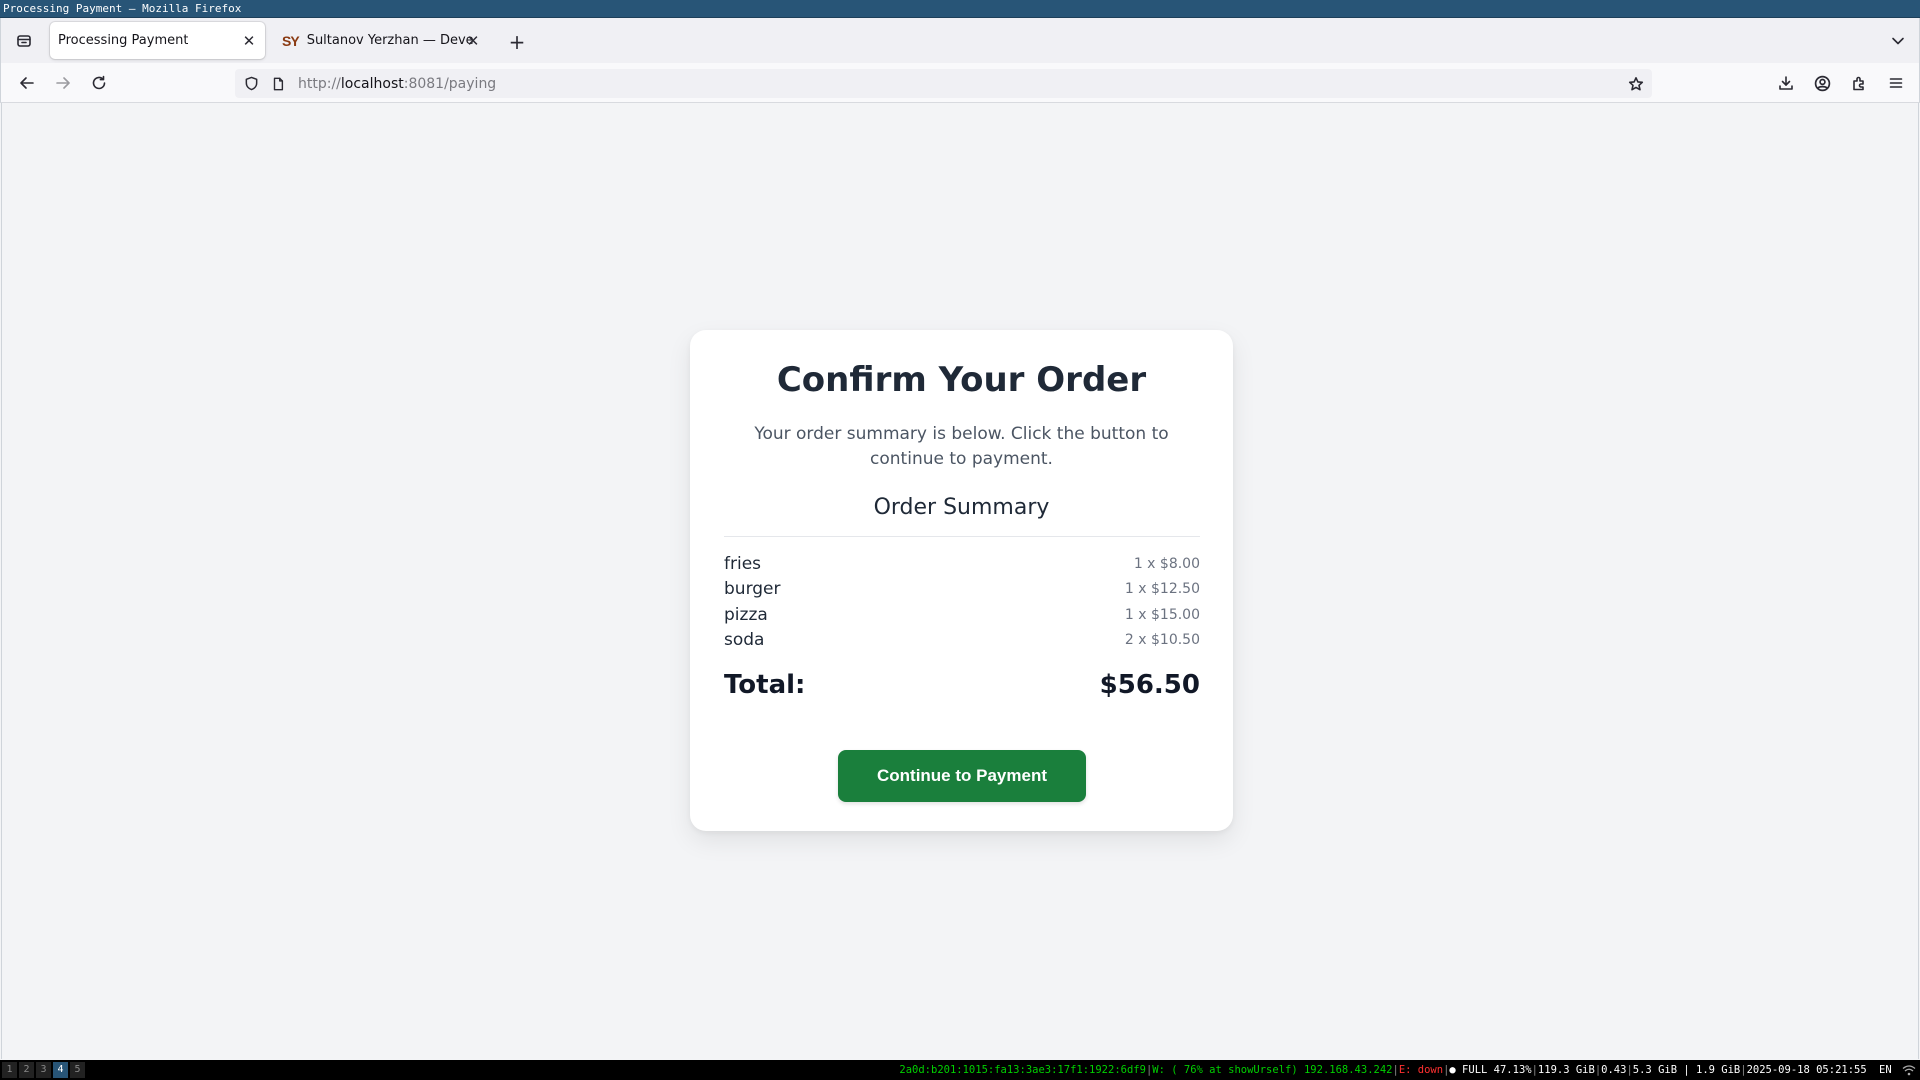  What do you see at coordinates (1885, 1070) in the screenshot?
I see `keyboard-layout: EN` at bounding box center [1885, 1070].